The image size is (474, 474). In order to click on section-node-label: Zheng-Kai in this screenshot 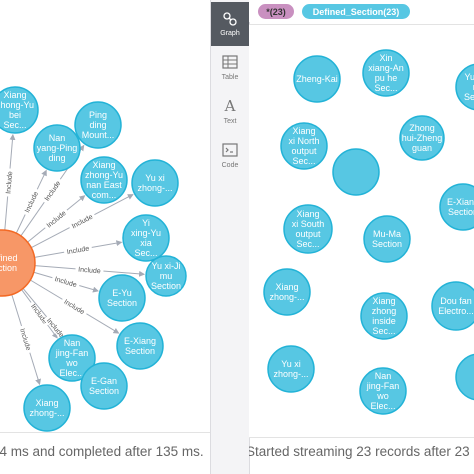, I will do `click(317, 79)`.